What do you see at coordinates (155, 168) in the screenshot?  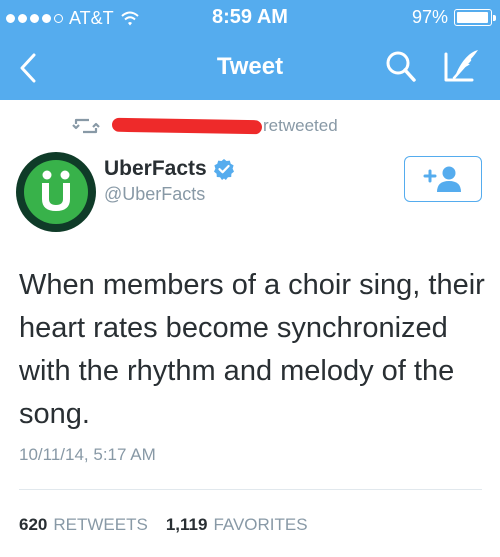 I see `author-name-text: UberFacts` at bounding box center [155, 168].